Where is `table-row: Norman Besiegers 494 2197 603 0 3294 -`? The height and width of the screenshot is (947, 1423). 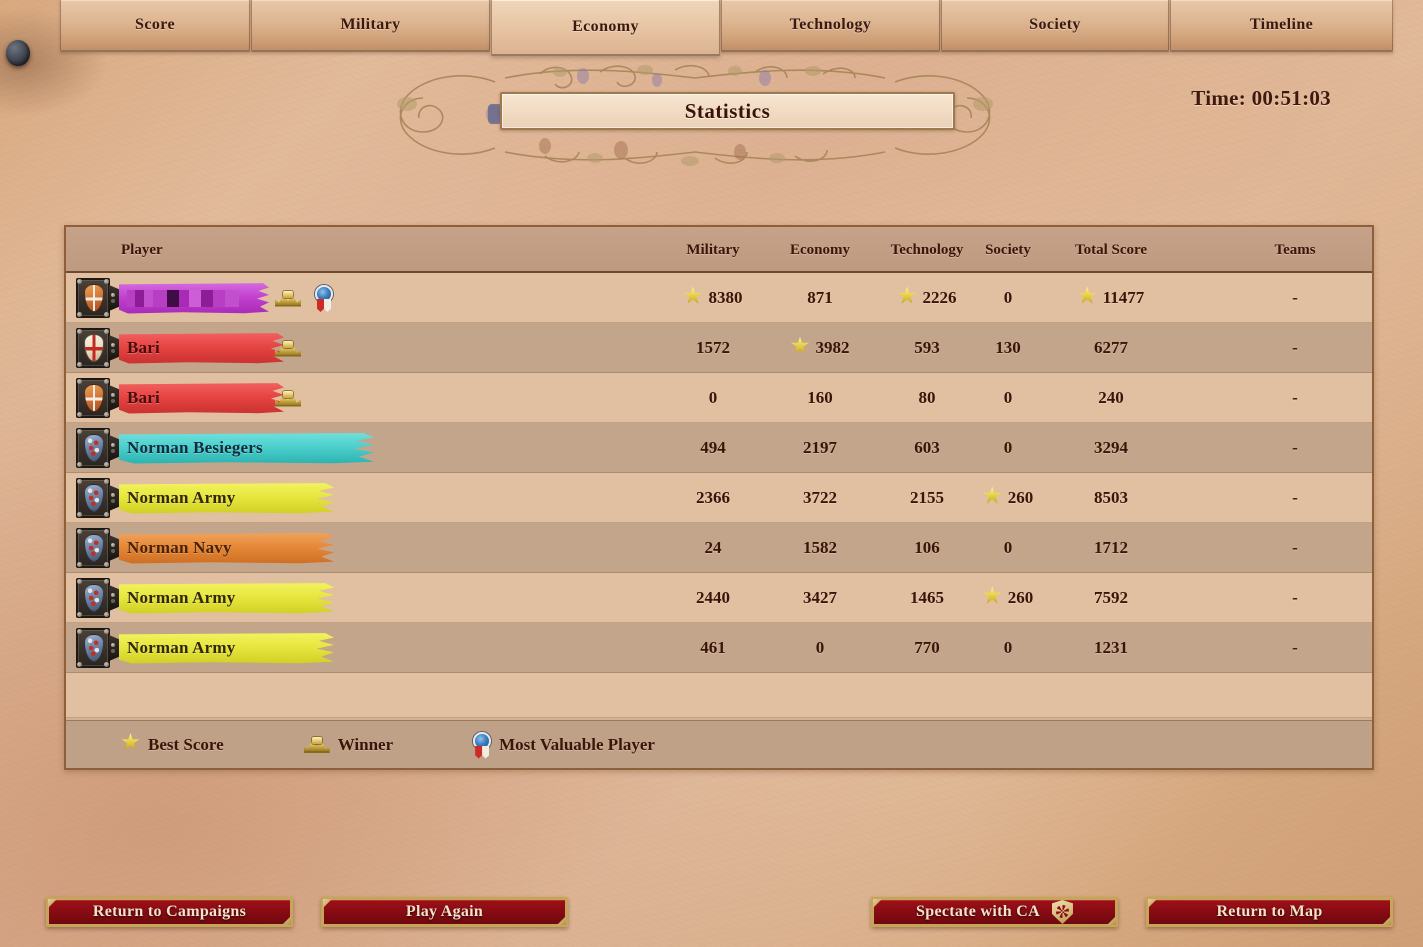
table-row: Norman Besiegers 494 2197 603 0 3294 - is located at coordinates (719, 448).